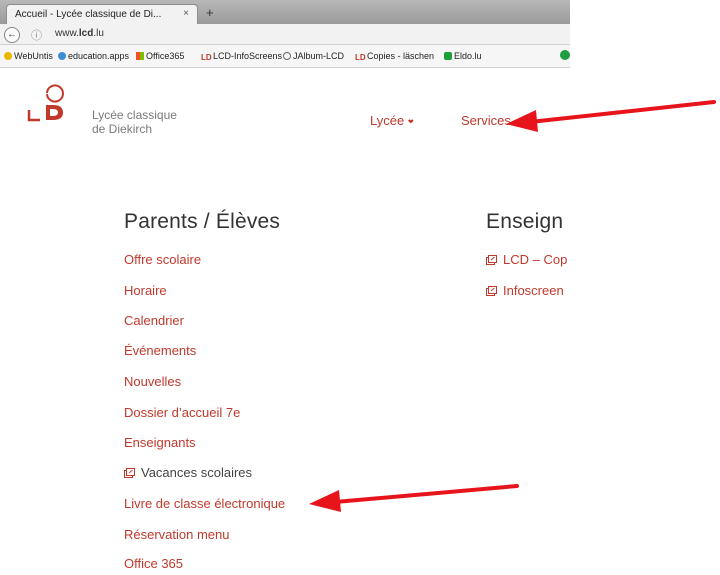  I want to click on bookmark-label: WebUntis, so click(33, 56).